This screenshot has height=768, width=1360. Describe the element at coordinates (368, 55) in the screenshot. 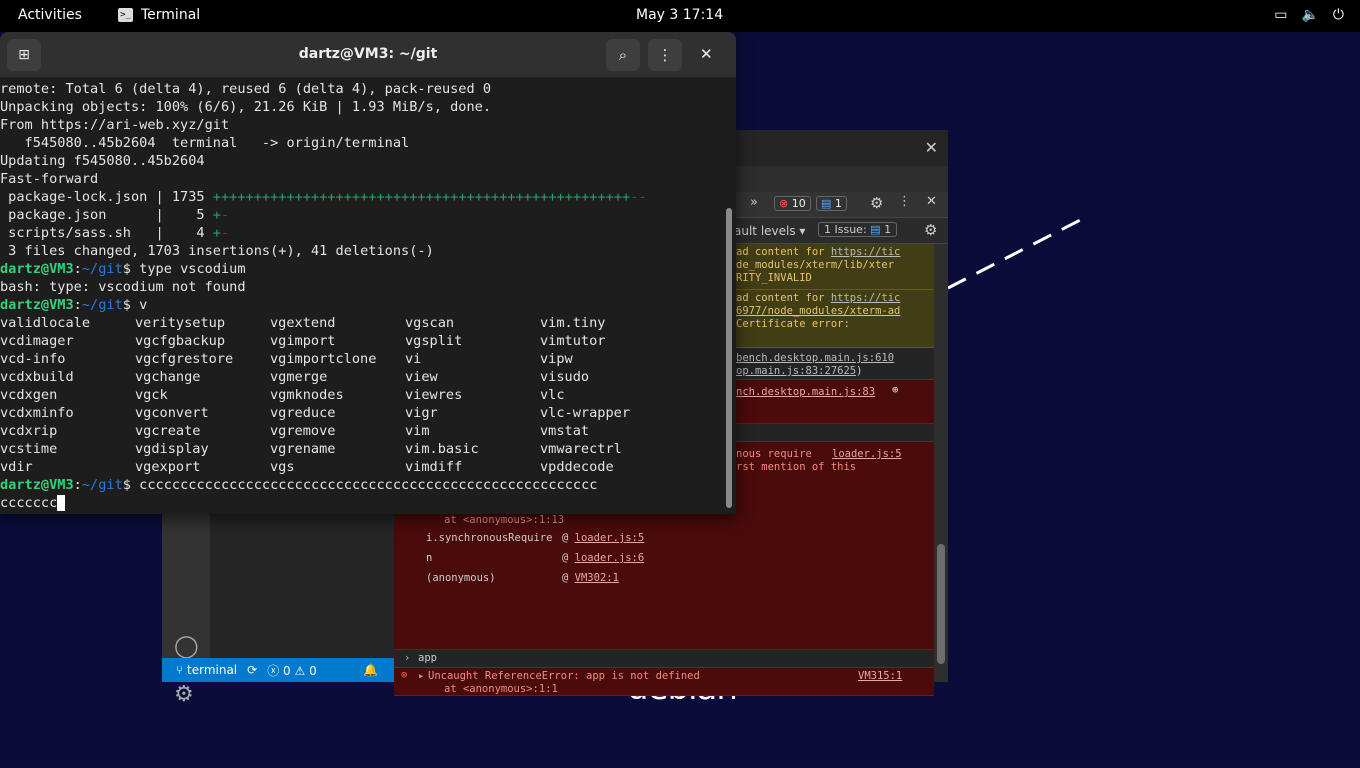

I see `terminal-headerbar: ⊞ dartz@VM3: ~/git ⌕ ⋮ ✕` at that location.